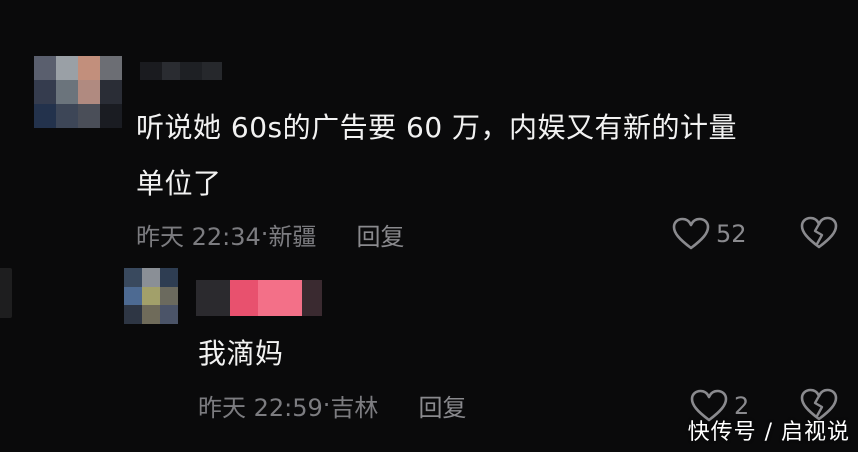 The height and width of the screenshot is (452, 858). What do you see at coordinates (768, 432) in the screenshot?
I see `watermark: 快传号 / 启视说` at bounding box center [768, 432].